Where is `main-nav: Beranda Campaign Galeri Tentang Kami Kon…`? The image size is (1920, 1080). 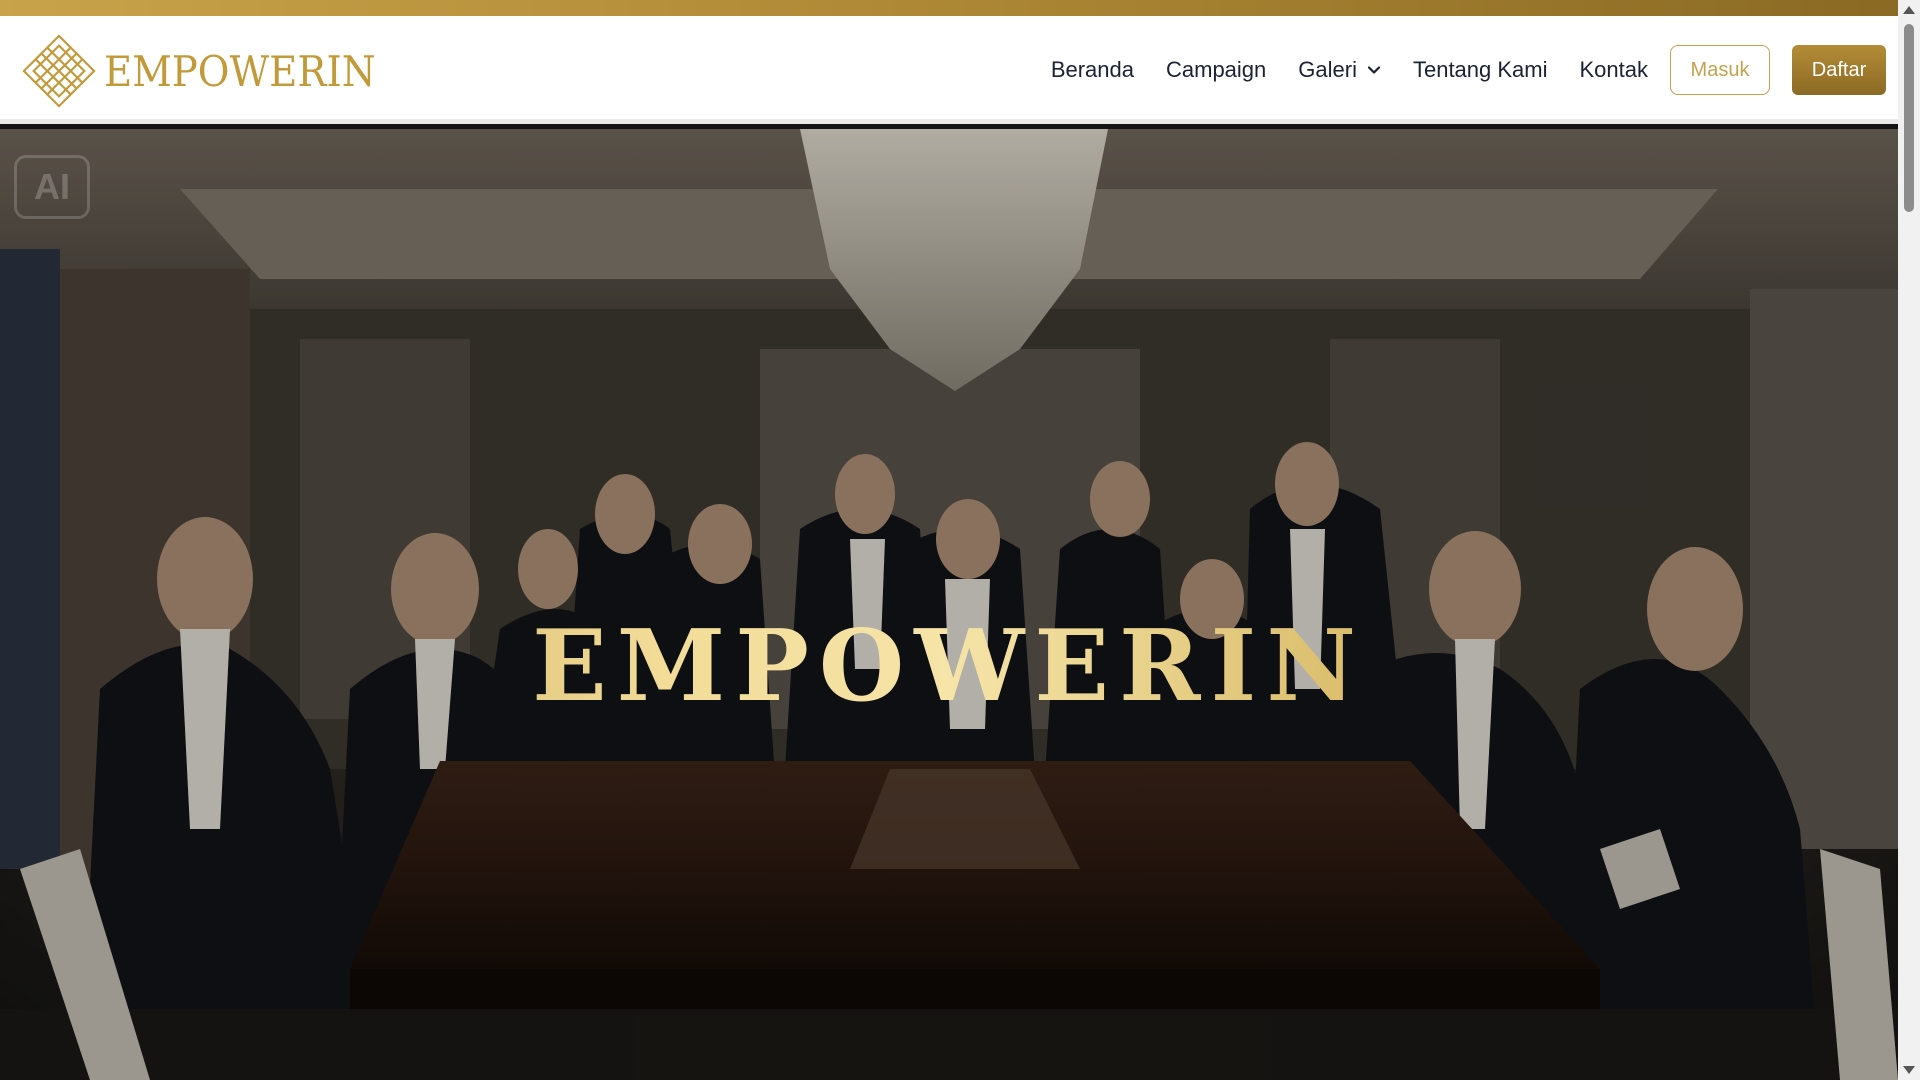
main-nav: Beranda Campaign Galeri Tentang Kami Kon… is located at coordinates (1474, 70).